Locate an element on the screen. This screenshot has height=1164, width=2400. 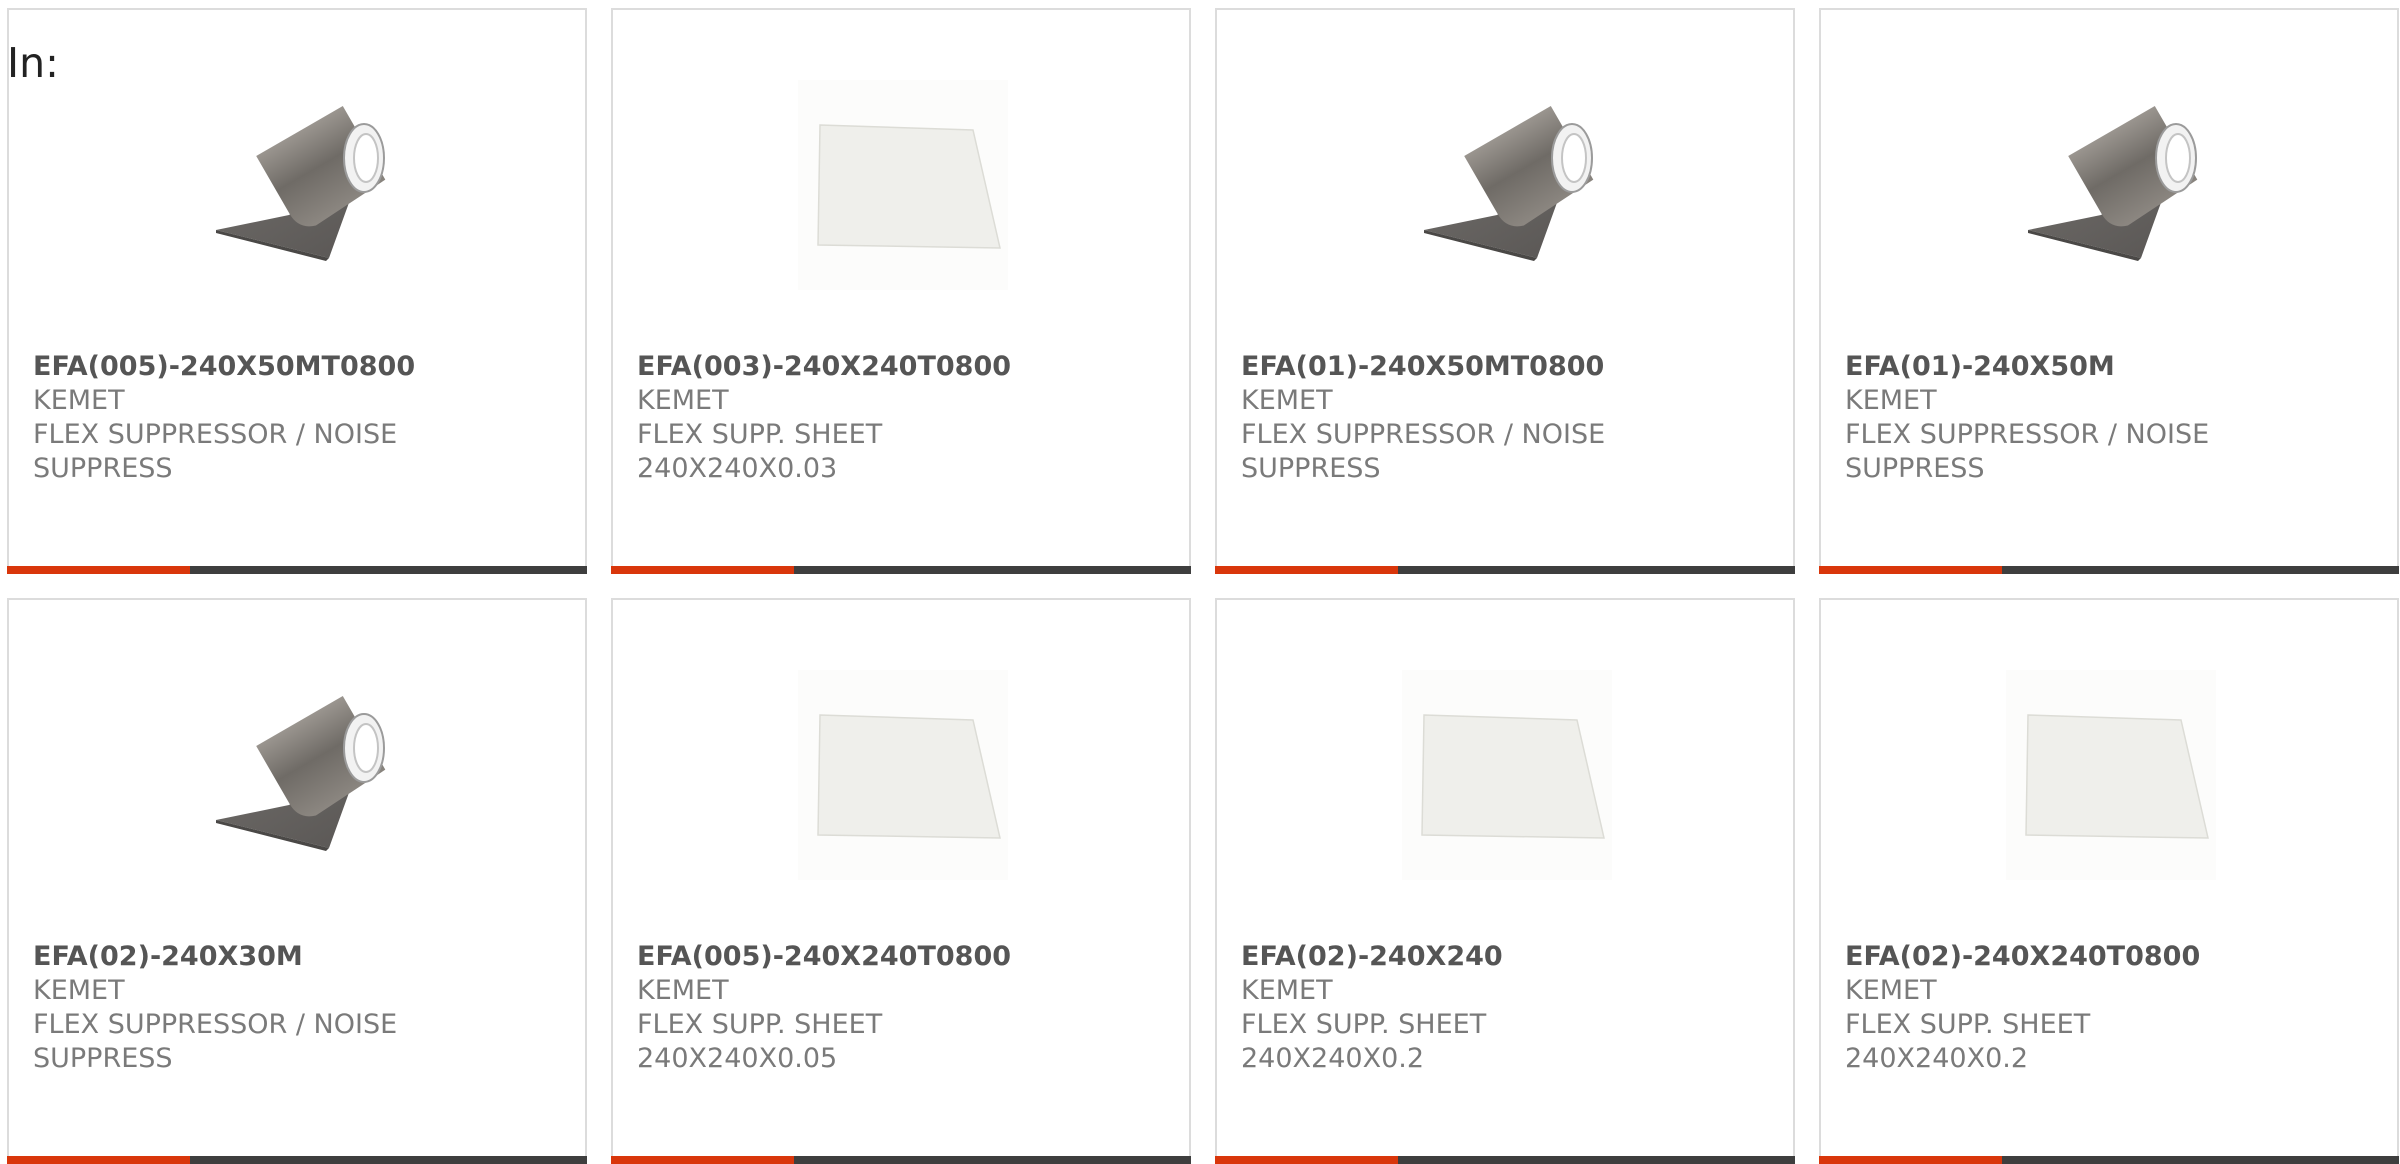
product-part-number: EFA(005)-240X240T0800 is located at coordinates (824, 956).